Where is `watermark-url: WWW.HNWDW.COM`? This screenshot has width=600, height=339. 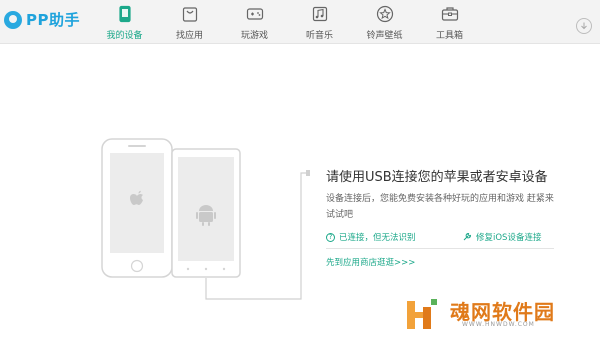
watermark-url: WWW.HNWDW.COM is located at coordinates (498, 324).